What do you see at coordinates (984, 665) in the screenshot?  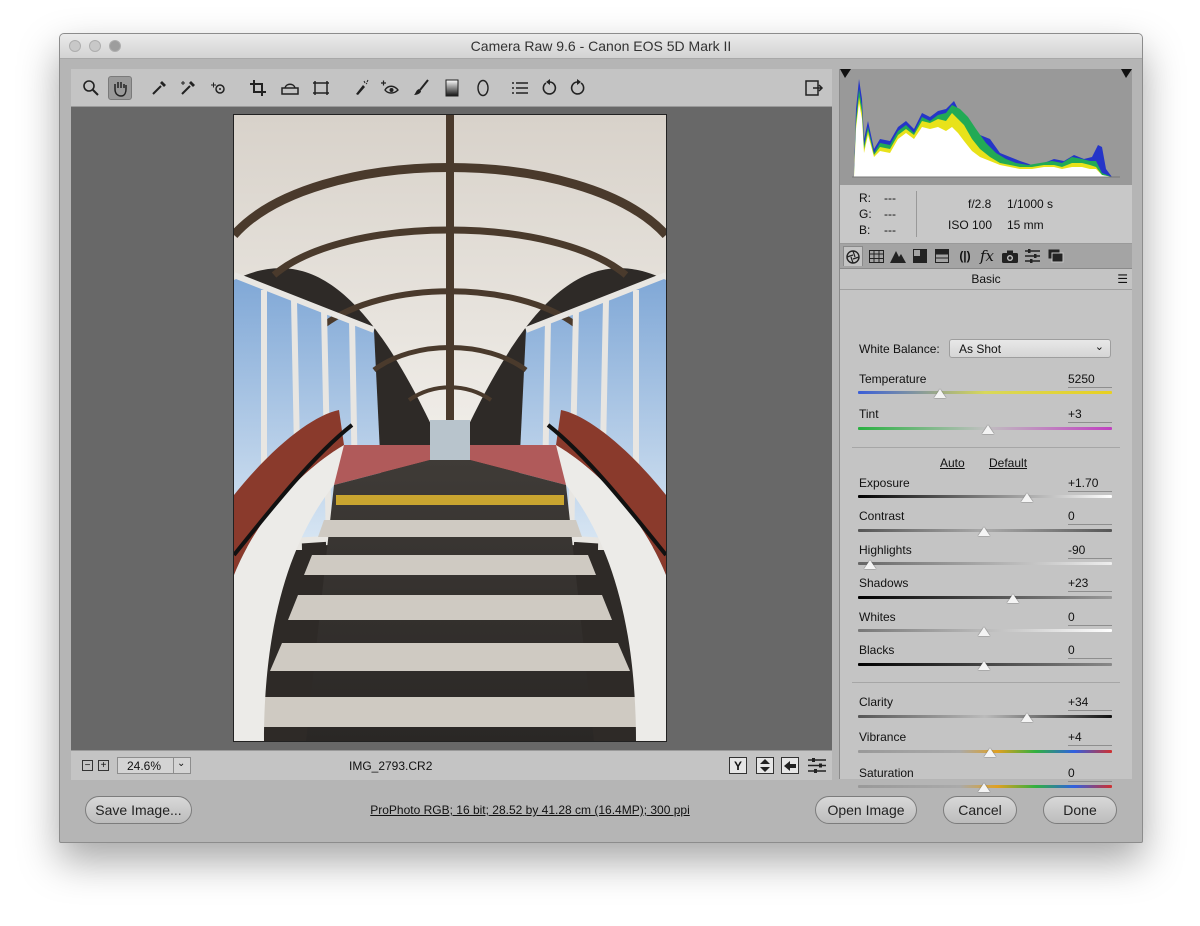 I see `blacks-slider-thumb` at bounding box center [984, 665].